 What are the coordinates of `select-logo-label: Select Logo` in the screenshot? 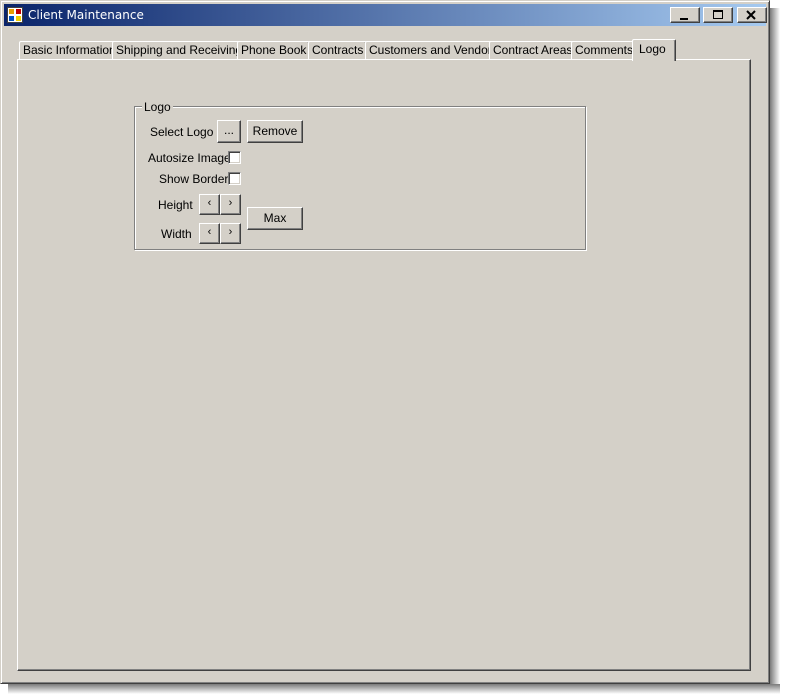 It's located at (182, 132).